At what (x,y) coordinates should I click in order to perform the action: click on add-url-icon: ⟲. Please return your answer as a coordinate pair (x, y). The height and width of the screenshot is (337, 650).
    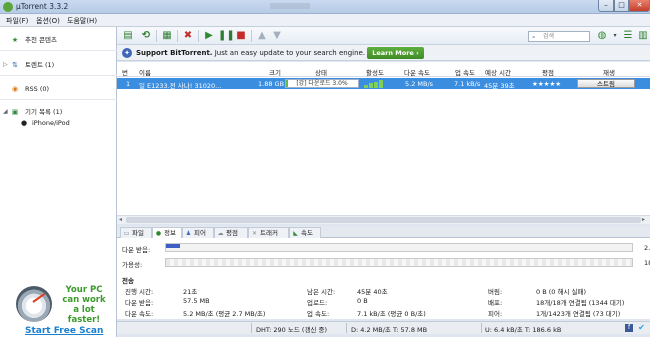
    Looking at the image, I should click on (146, 36).